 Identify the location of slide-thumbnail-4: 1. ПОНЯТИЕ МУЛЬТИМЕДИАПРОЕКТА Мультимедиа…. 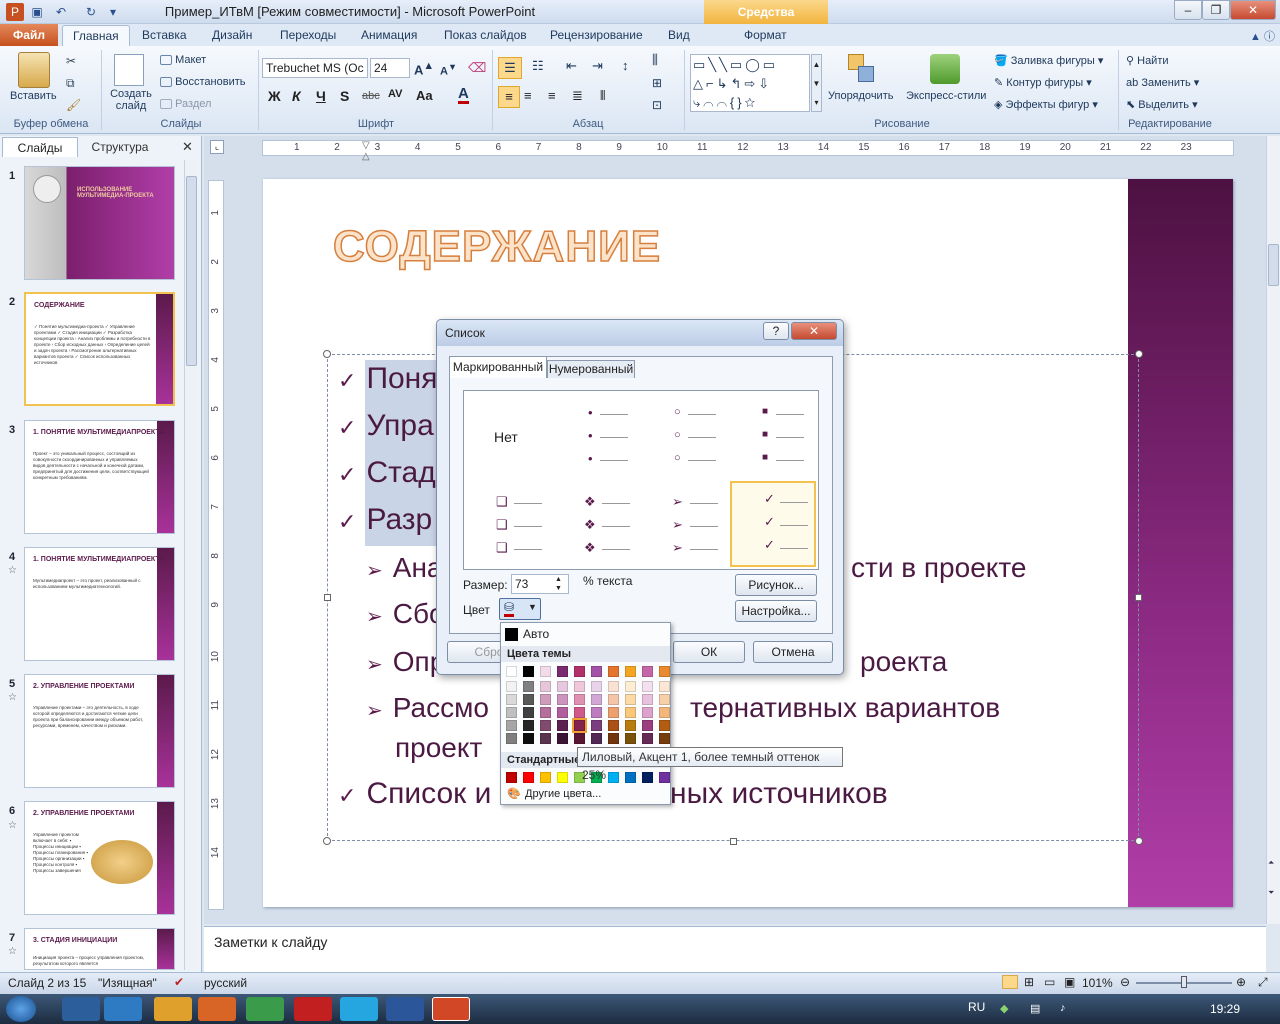
(99, 604).